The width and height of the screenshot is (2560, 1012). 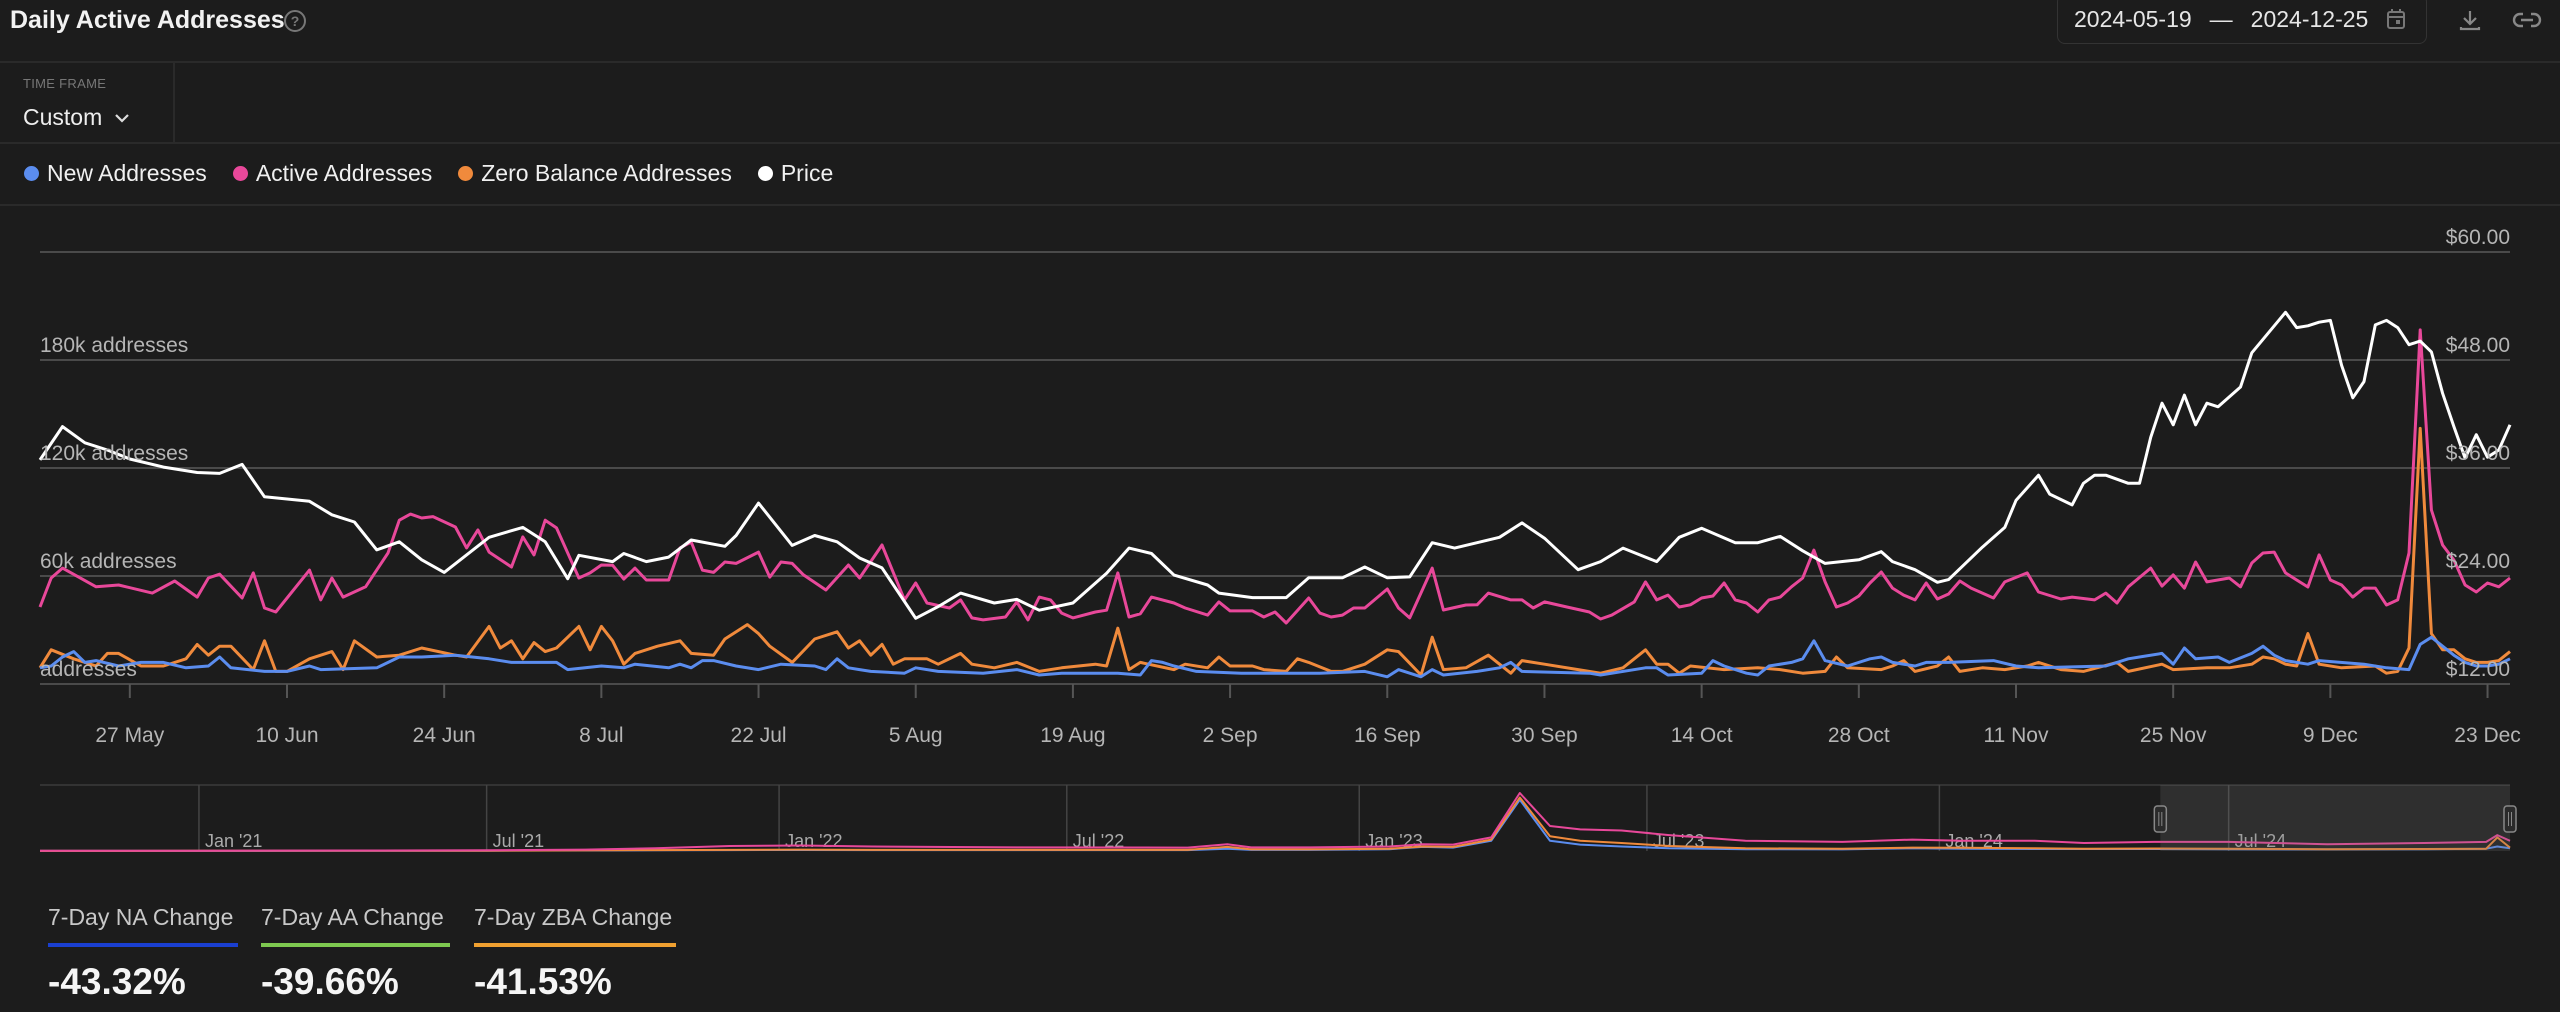 I want to click on x-tick-label: 19 Aug, so click(x=1072, y=735).